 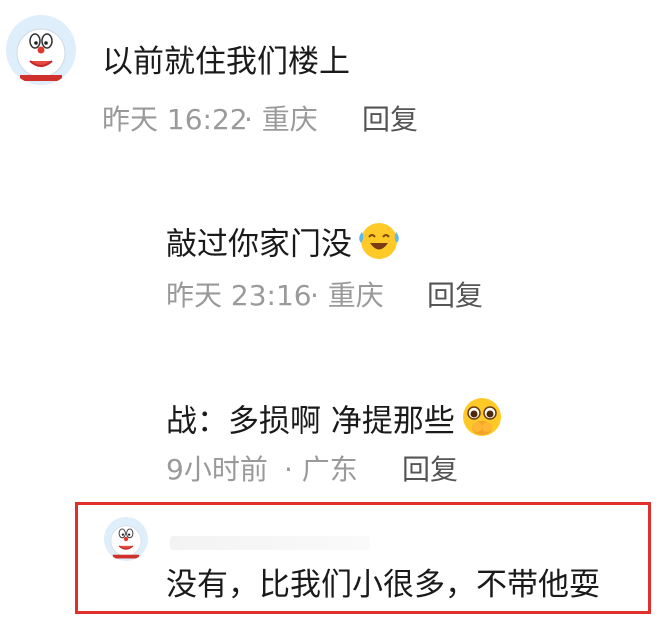 I want to click on laughing-crying-emoji-icon, so click(x=379, y=243).